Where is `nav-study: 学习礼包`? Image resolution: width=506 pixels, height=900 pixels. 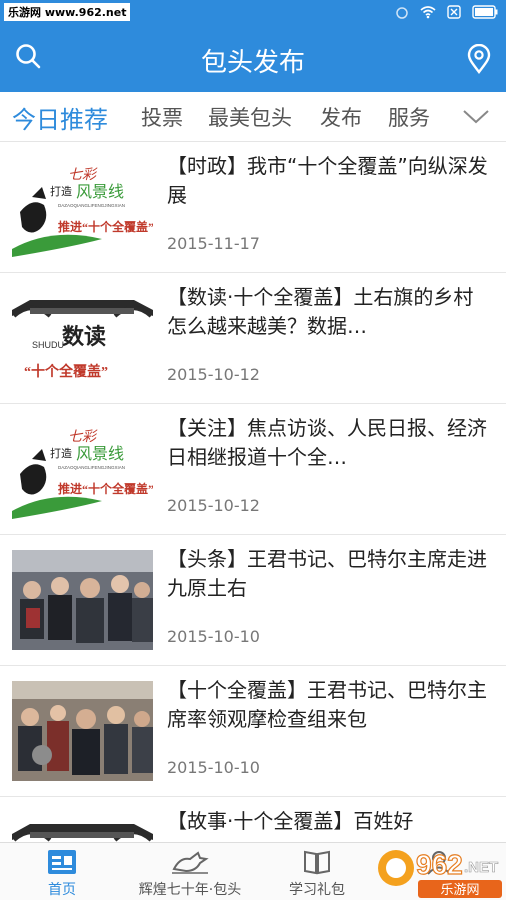
nav-study: 学习礼包 is located at coordinates (317, 871).